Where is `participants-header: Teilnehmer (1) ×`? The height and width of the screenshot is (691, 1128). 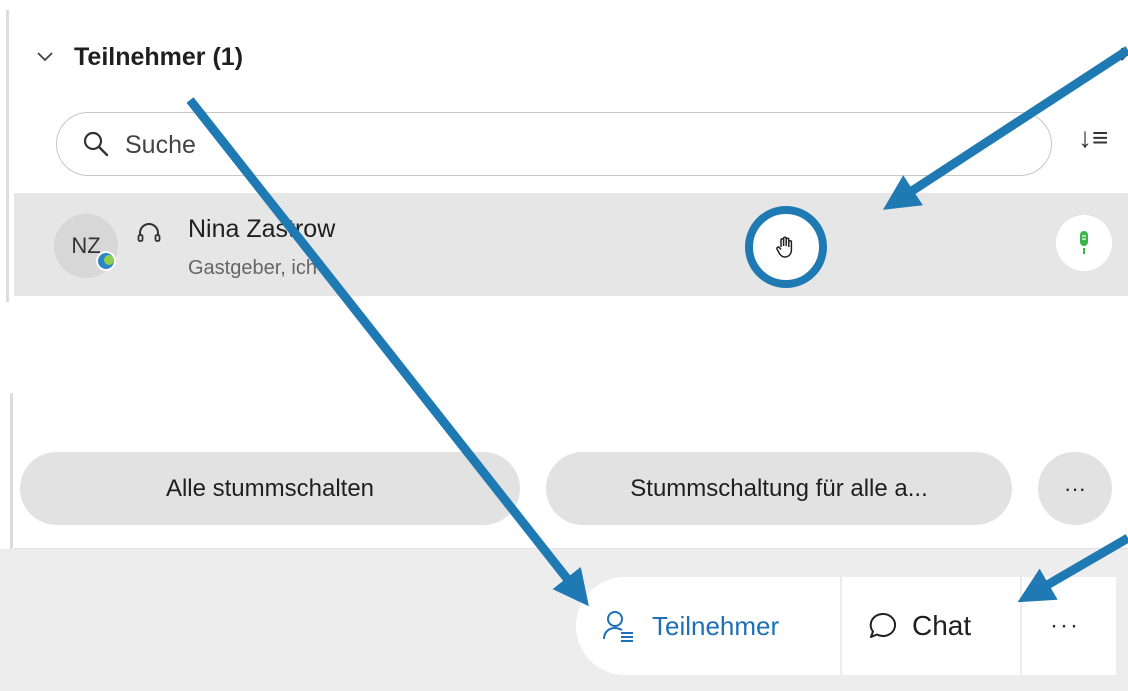
participants-header: Teilnehmer (1) × is located at coordinates (579, 58).